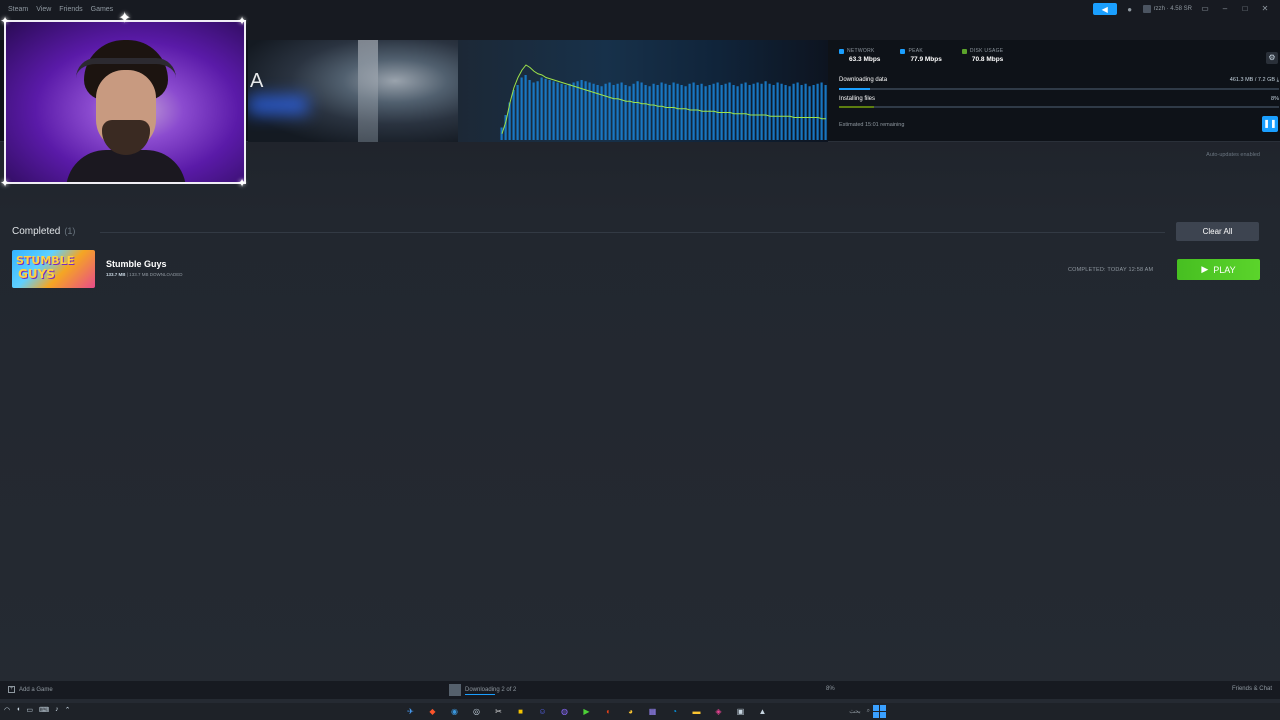  I want to click on taskbar-search: بحث ⌕, so click(830, 711).